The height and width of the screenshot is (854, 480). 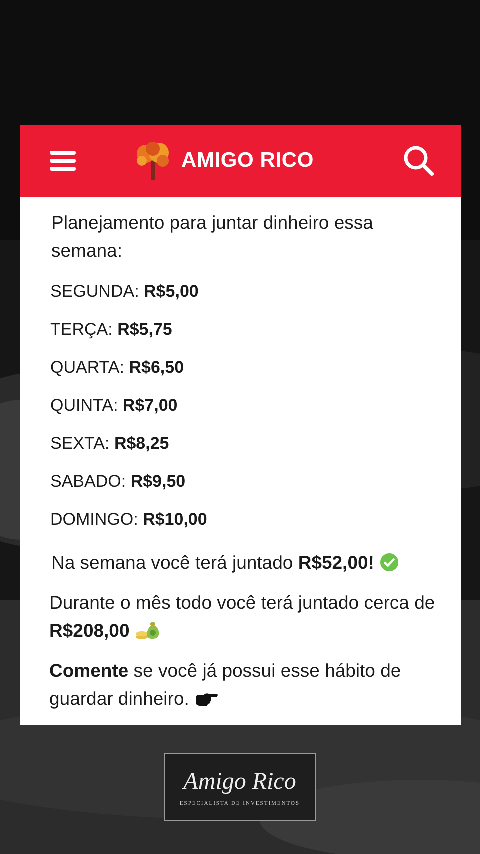 What do you see at coordinates (240, 782) in the screenshot?
I see `logo-wordmark: Amigo Rico` at bounding box center [240, 782].